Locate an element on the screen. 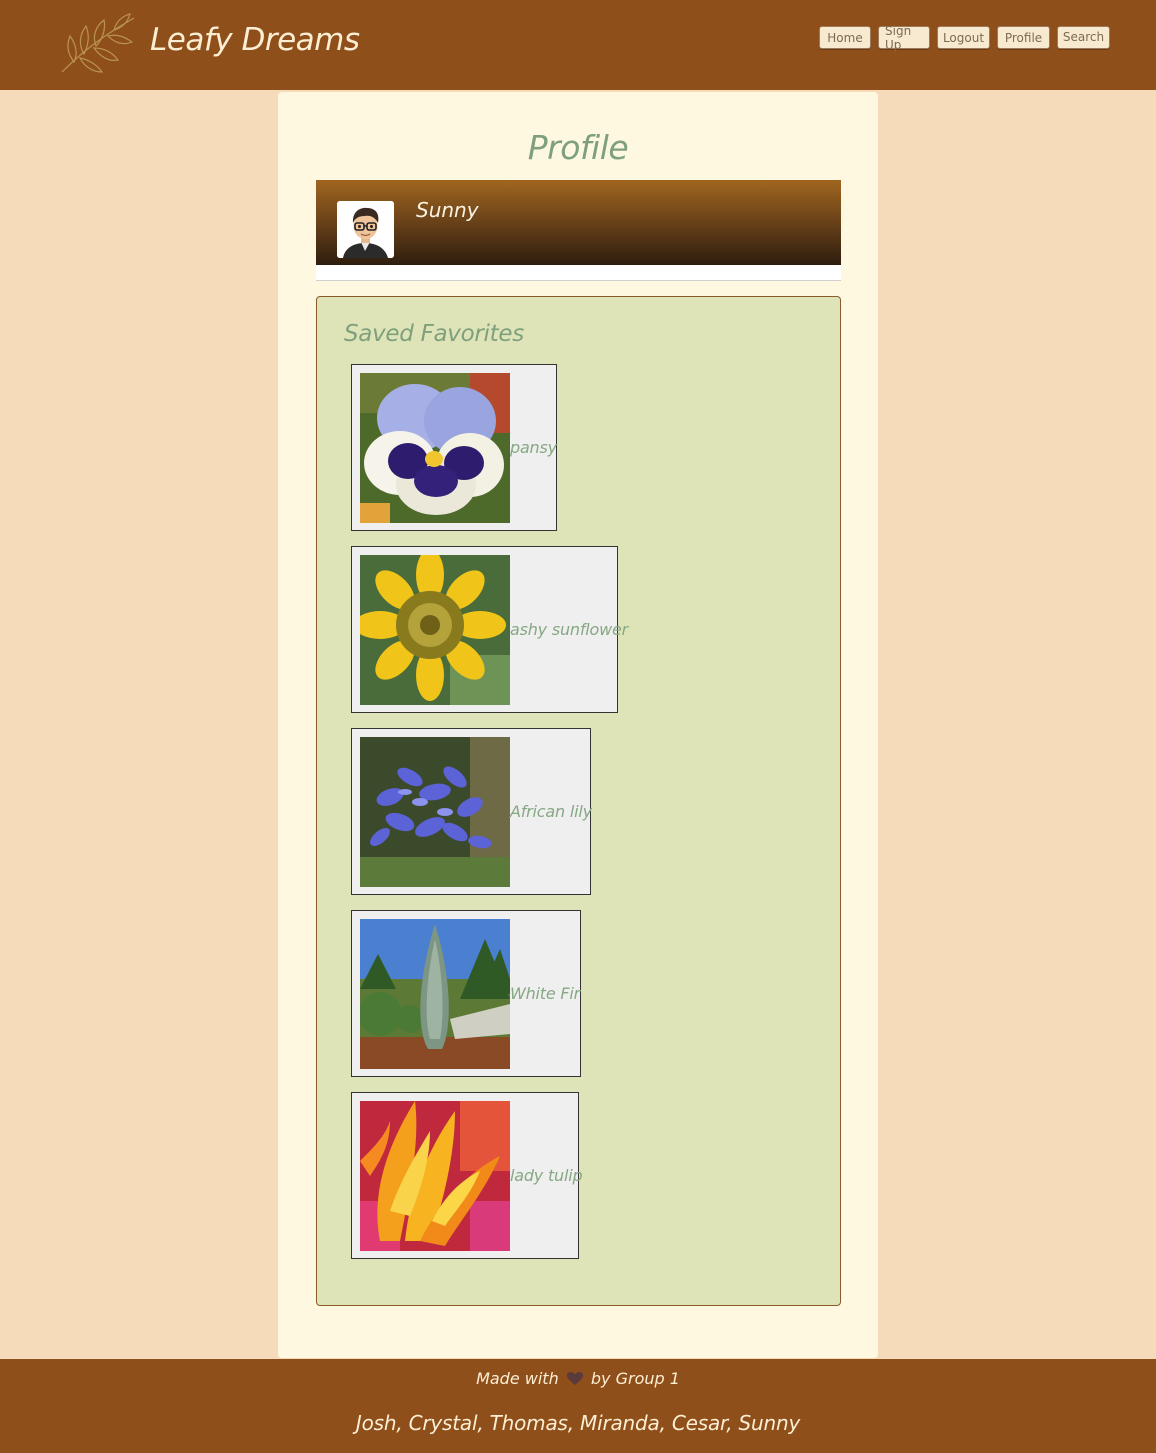  sunflower-photo is located at coordinates (435, 629).